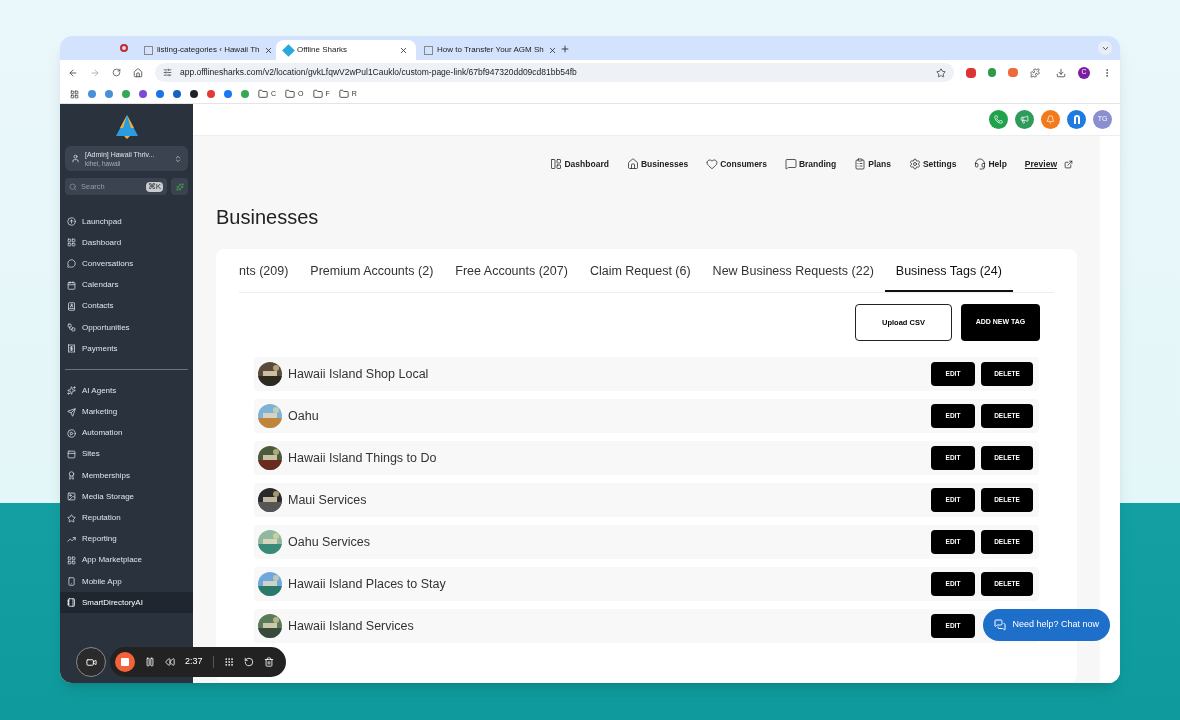 The width and height of the screenshot is (1180, 720). I want to click on new-tab-icon, so click(565, 49).